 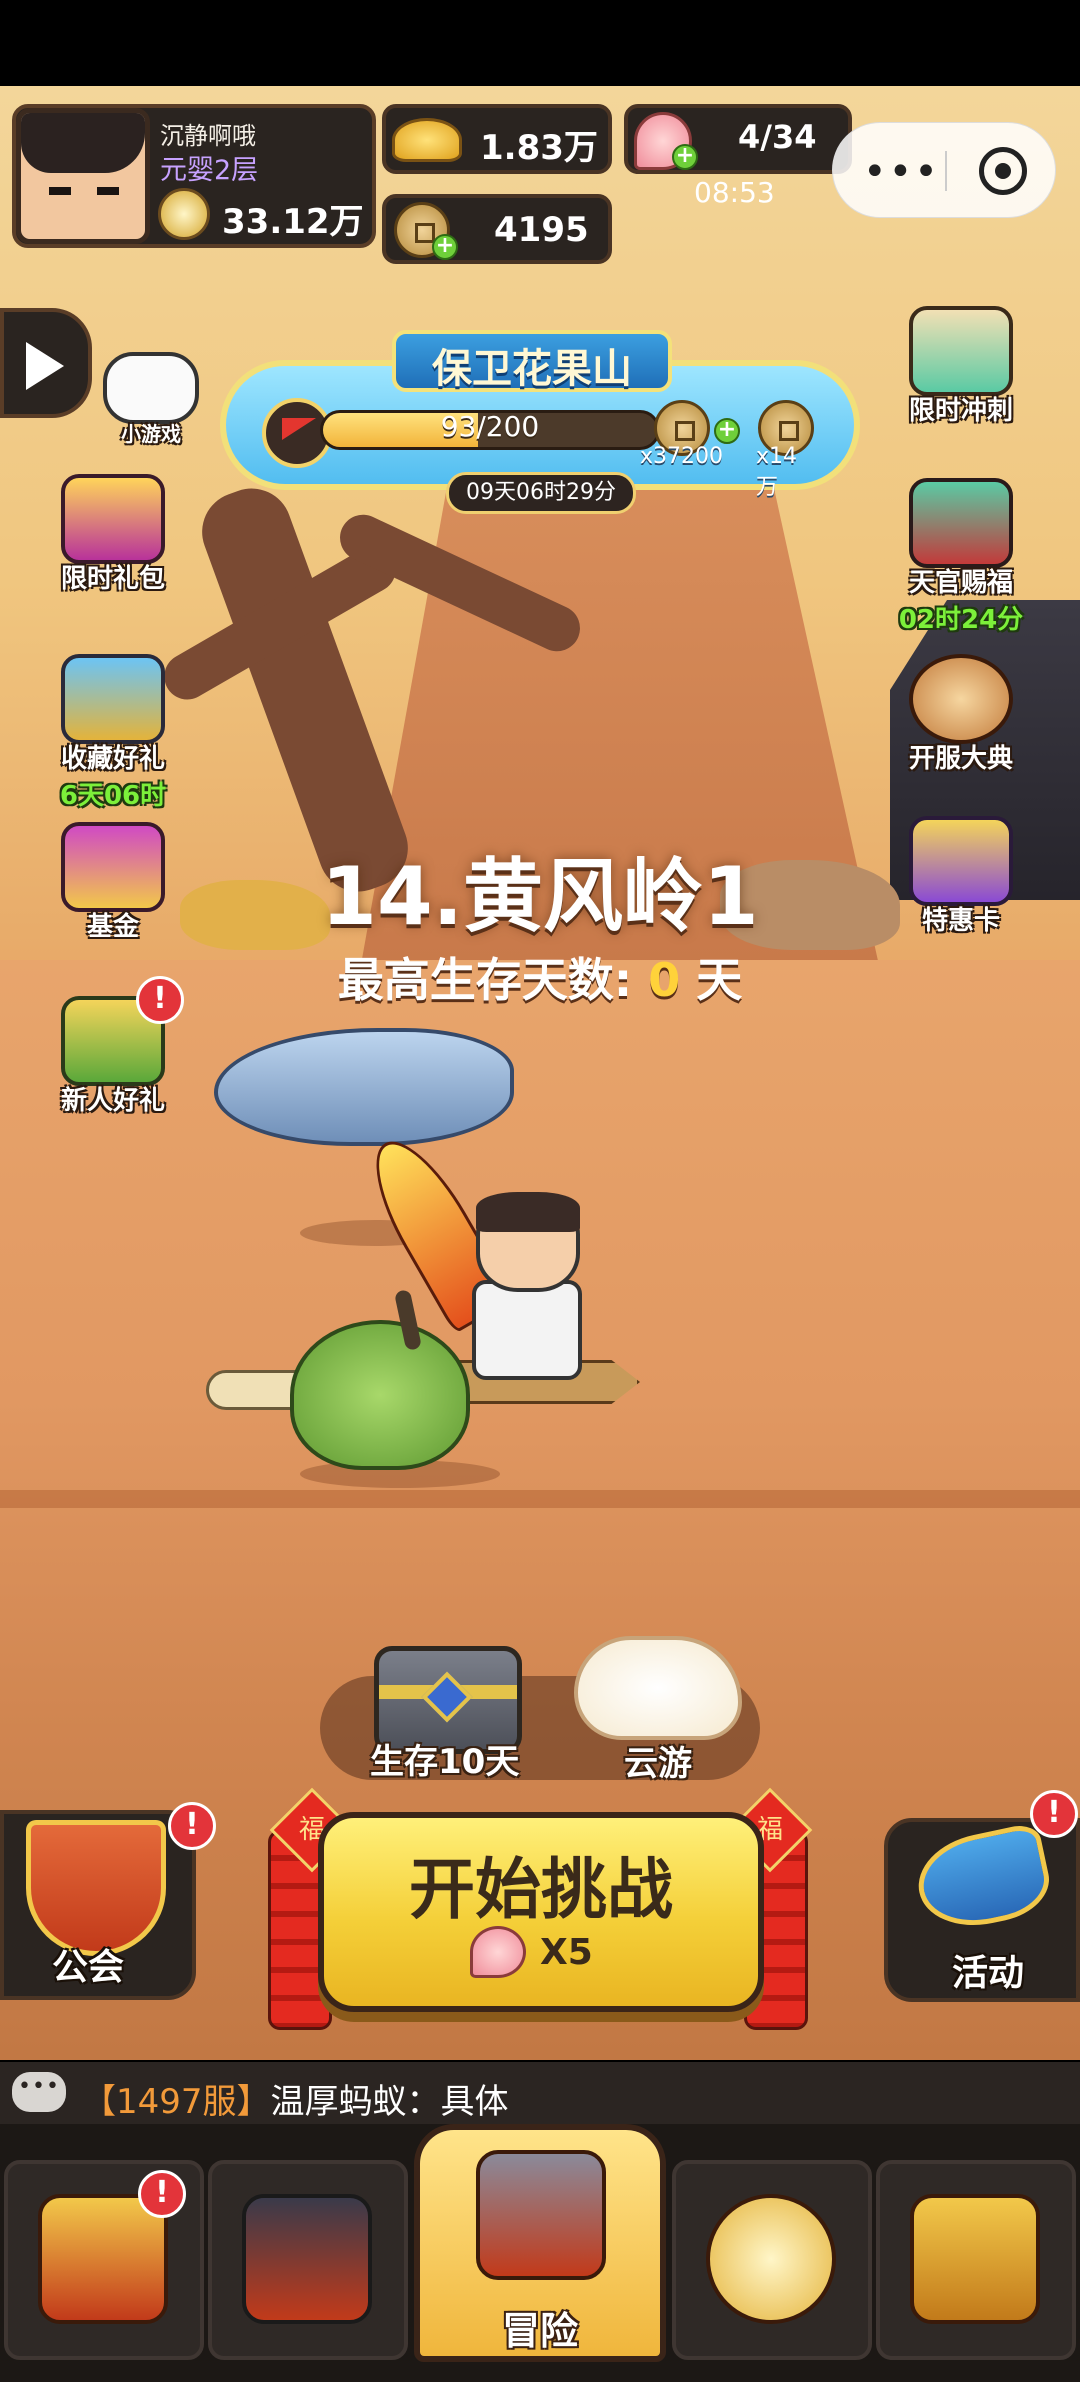 What do you see at coordinates (485, 980) in the screenshot?
I see `survival-label: 最高生存天数:` at bounding box center [485, 980].